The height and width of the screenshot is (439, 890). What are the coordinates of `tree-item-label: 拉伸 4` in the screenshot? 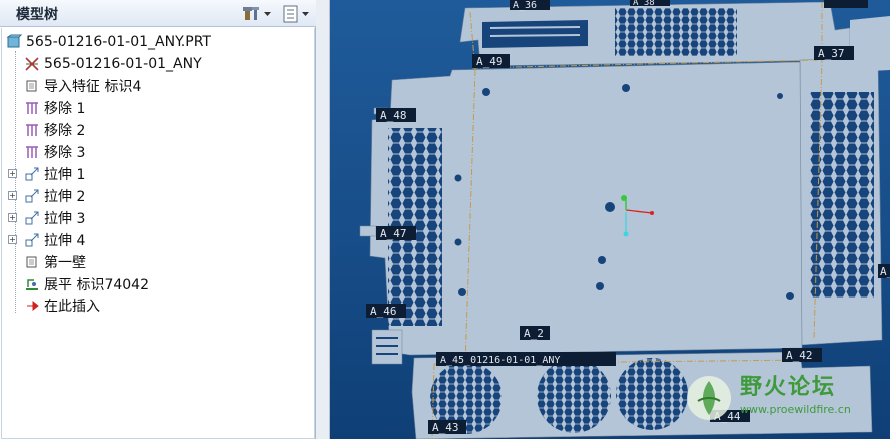 It's located at (65, 241).